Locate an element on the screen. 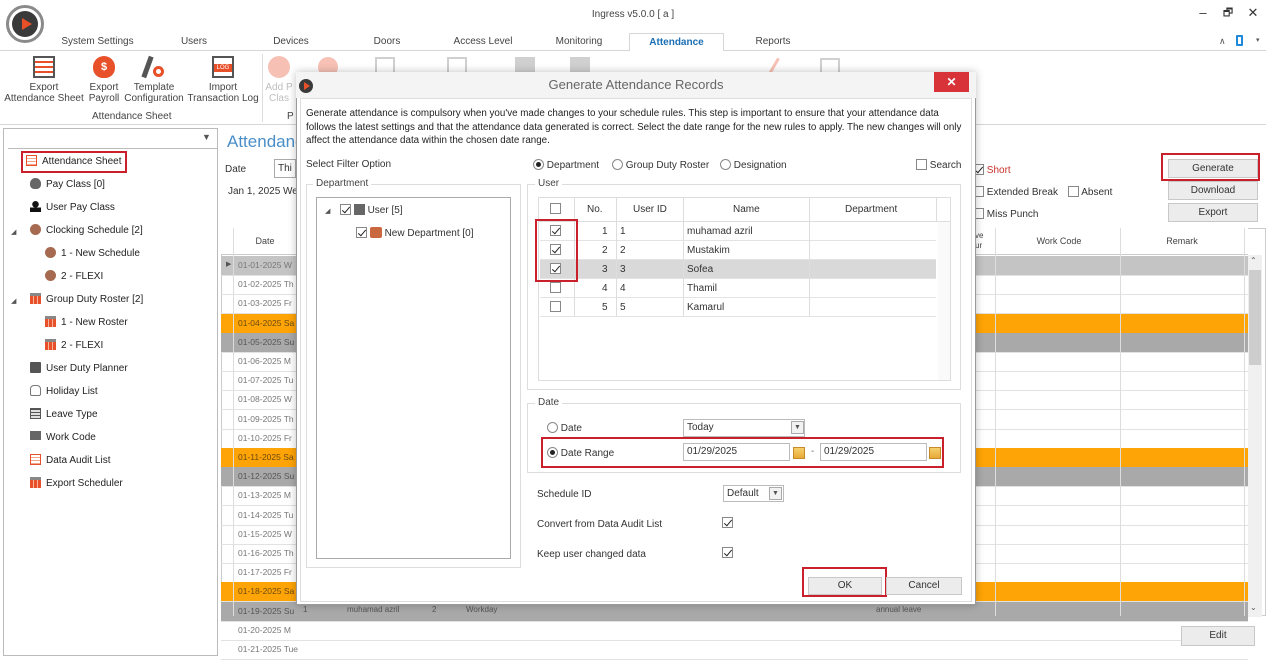  extended-break-filter: Extended Break is located at coordinates (1015, 192).